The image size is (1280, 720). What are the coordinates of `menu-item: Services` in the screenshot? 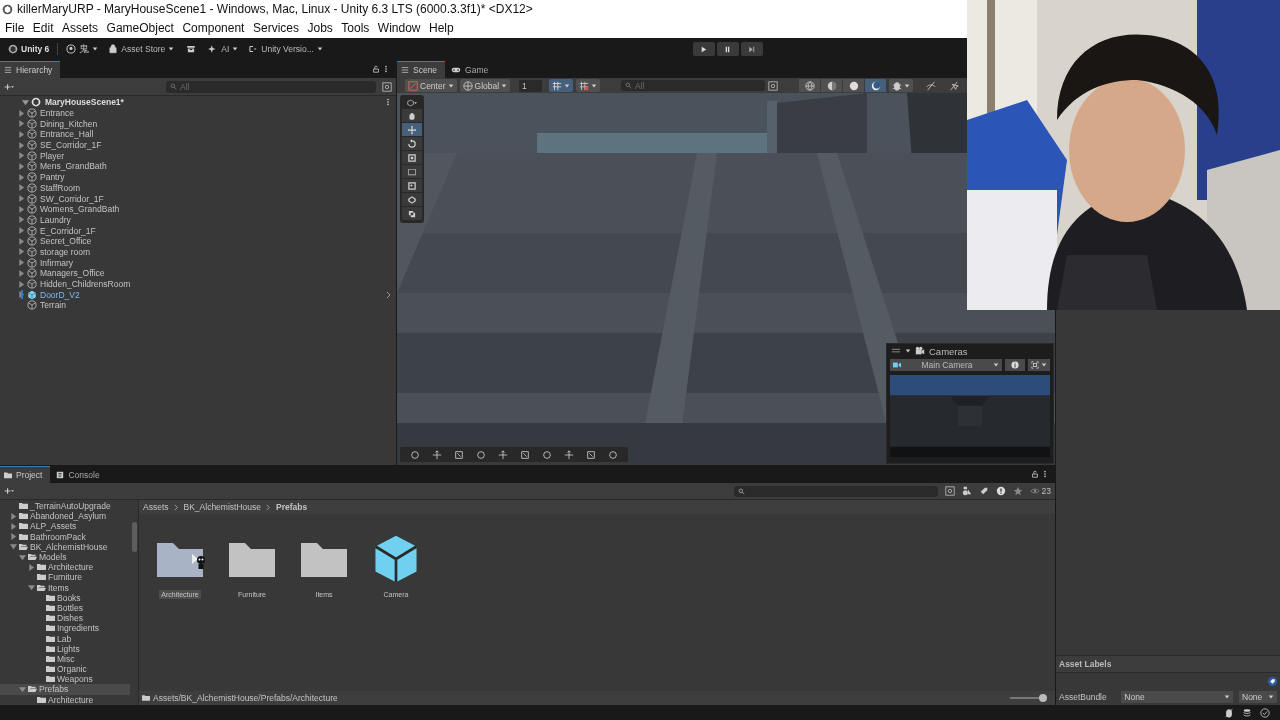 It's located at (275, 28).